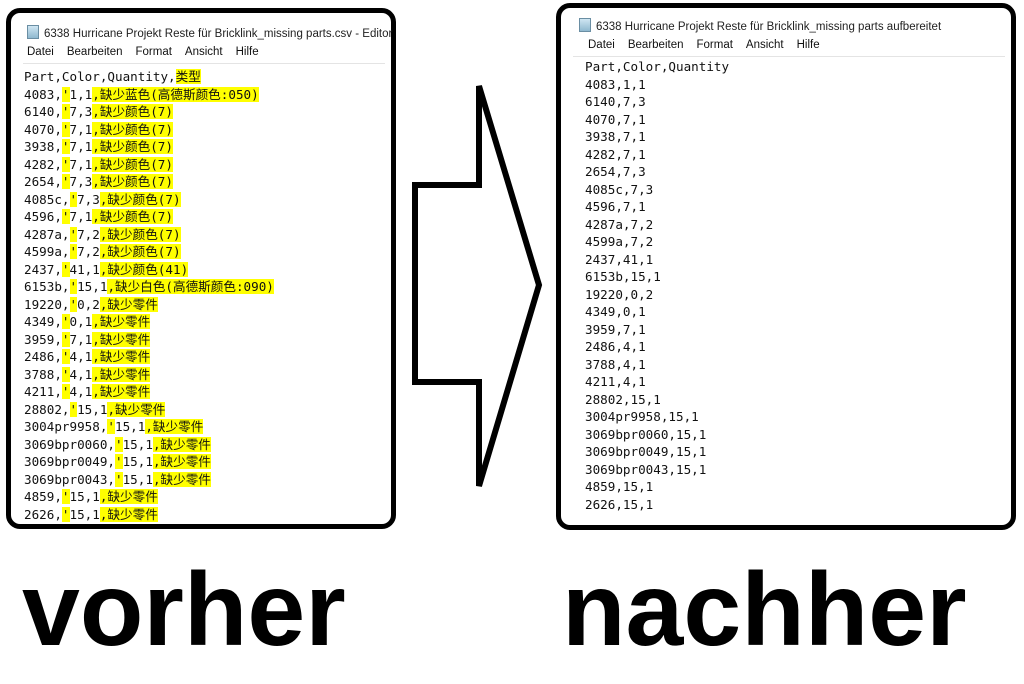  What do you see at coordinates (619, 486) in the screenshot?
I see `text-line: 4859,15,1` at bounding box center [619, 486].